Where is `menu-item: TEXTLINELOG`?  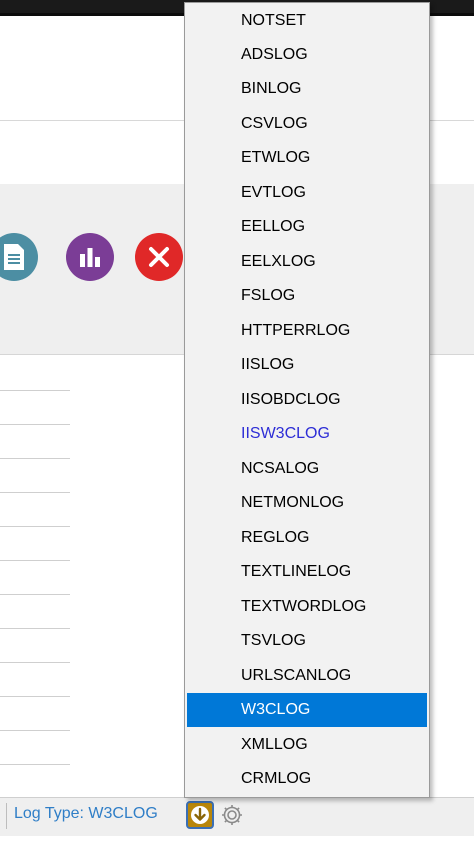
menu-item: TEXTLINELOG is located at coordinates (307, 572).